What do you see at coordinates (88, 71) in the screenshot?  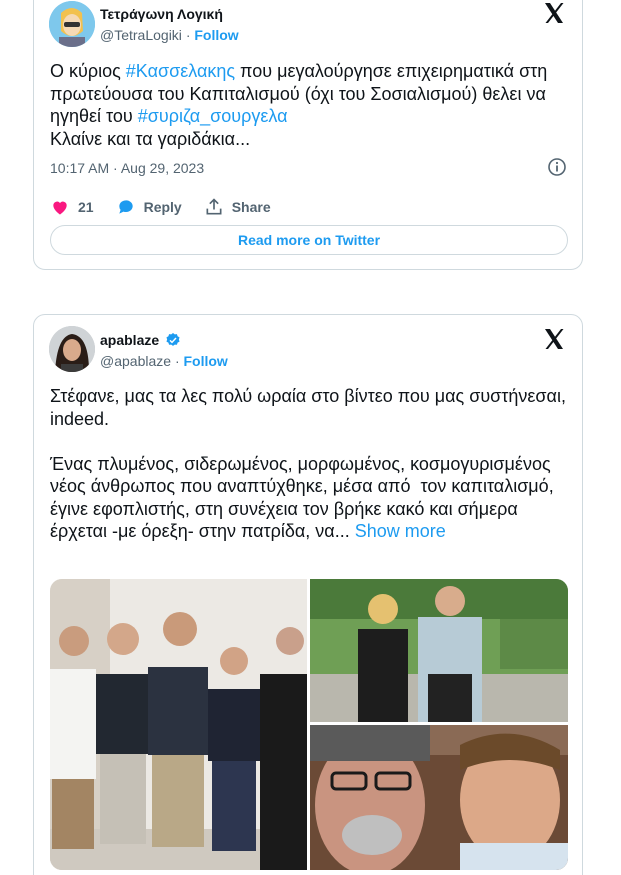 I see `tweet-text-part: Ο κύριος` at bounding box center [88, 71].